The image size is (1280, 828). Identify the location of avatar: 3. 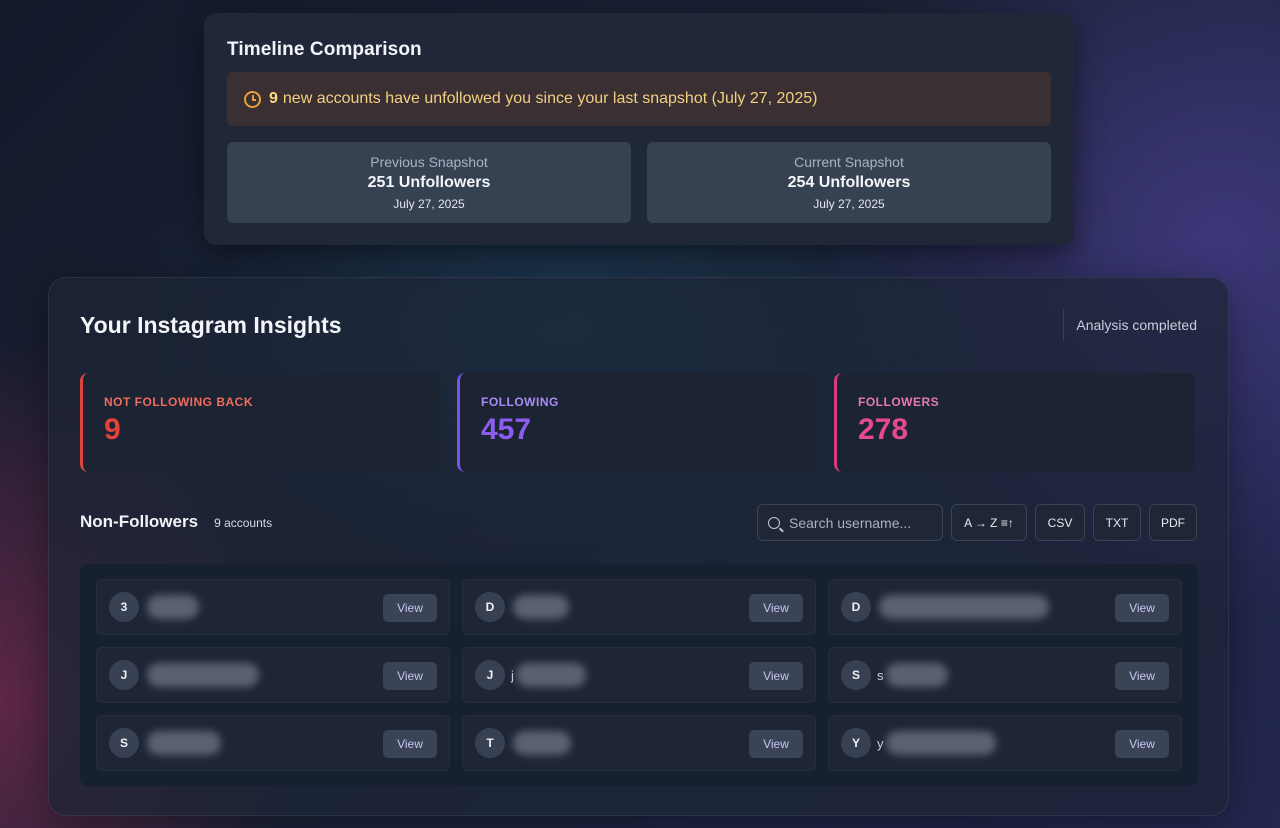
(124, 607).